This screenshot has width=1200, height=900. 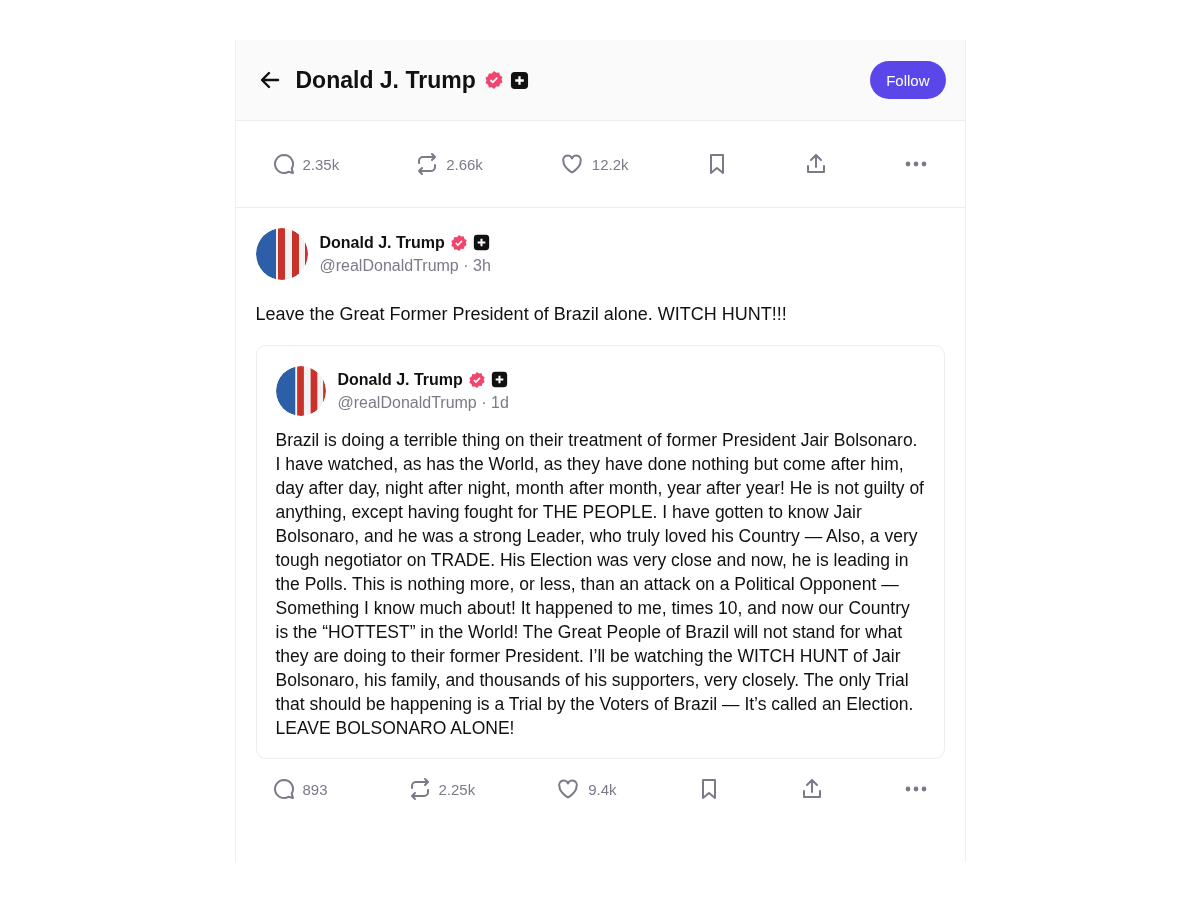 I want to click on action-count: 2.25k, so click(x=457, y=789).